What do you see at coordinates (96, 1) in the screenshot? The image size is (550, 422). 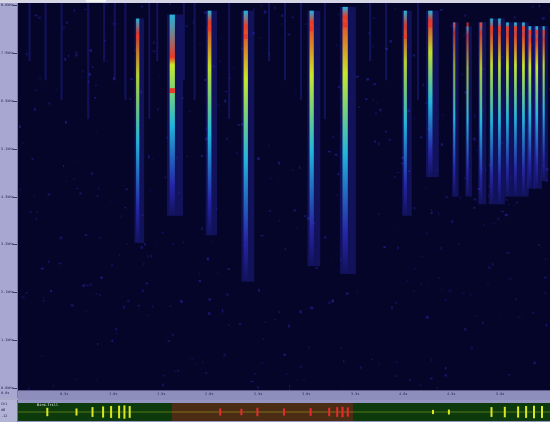 I see `window-title` at bounding box center [96, 1].